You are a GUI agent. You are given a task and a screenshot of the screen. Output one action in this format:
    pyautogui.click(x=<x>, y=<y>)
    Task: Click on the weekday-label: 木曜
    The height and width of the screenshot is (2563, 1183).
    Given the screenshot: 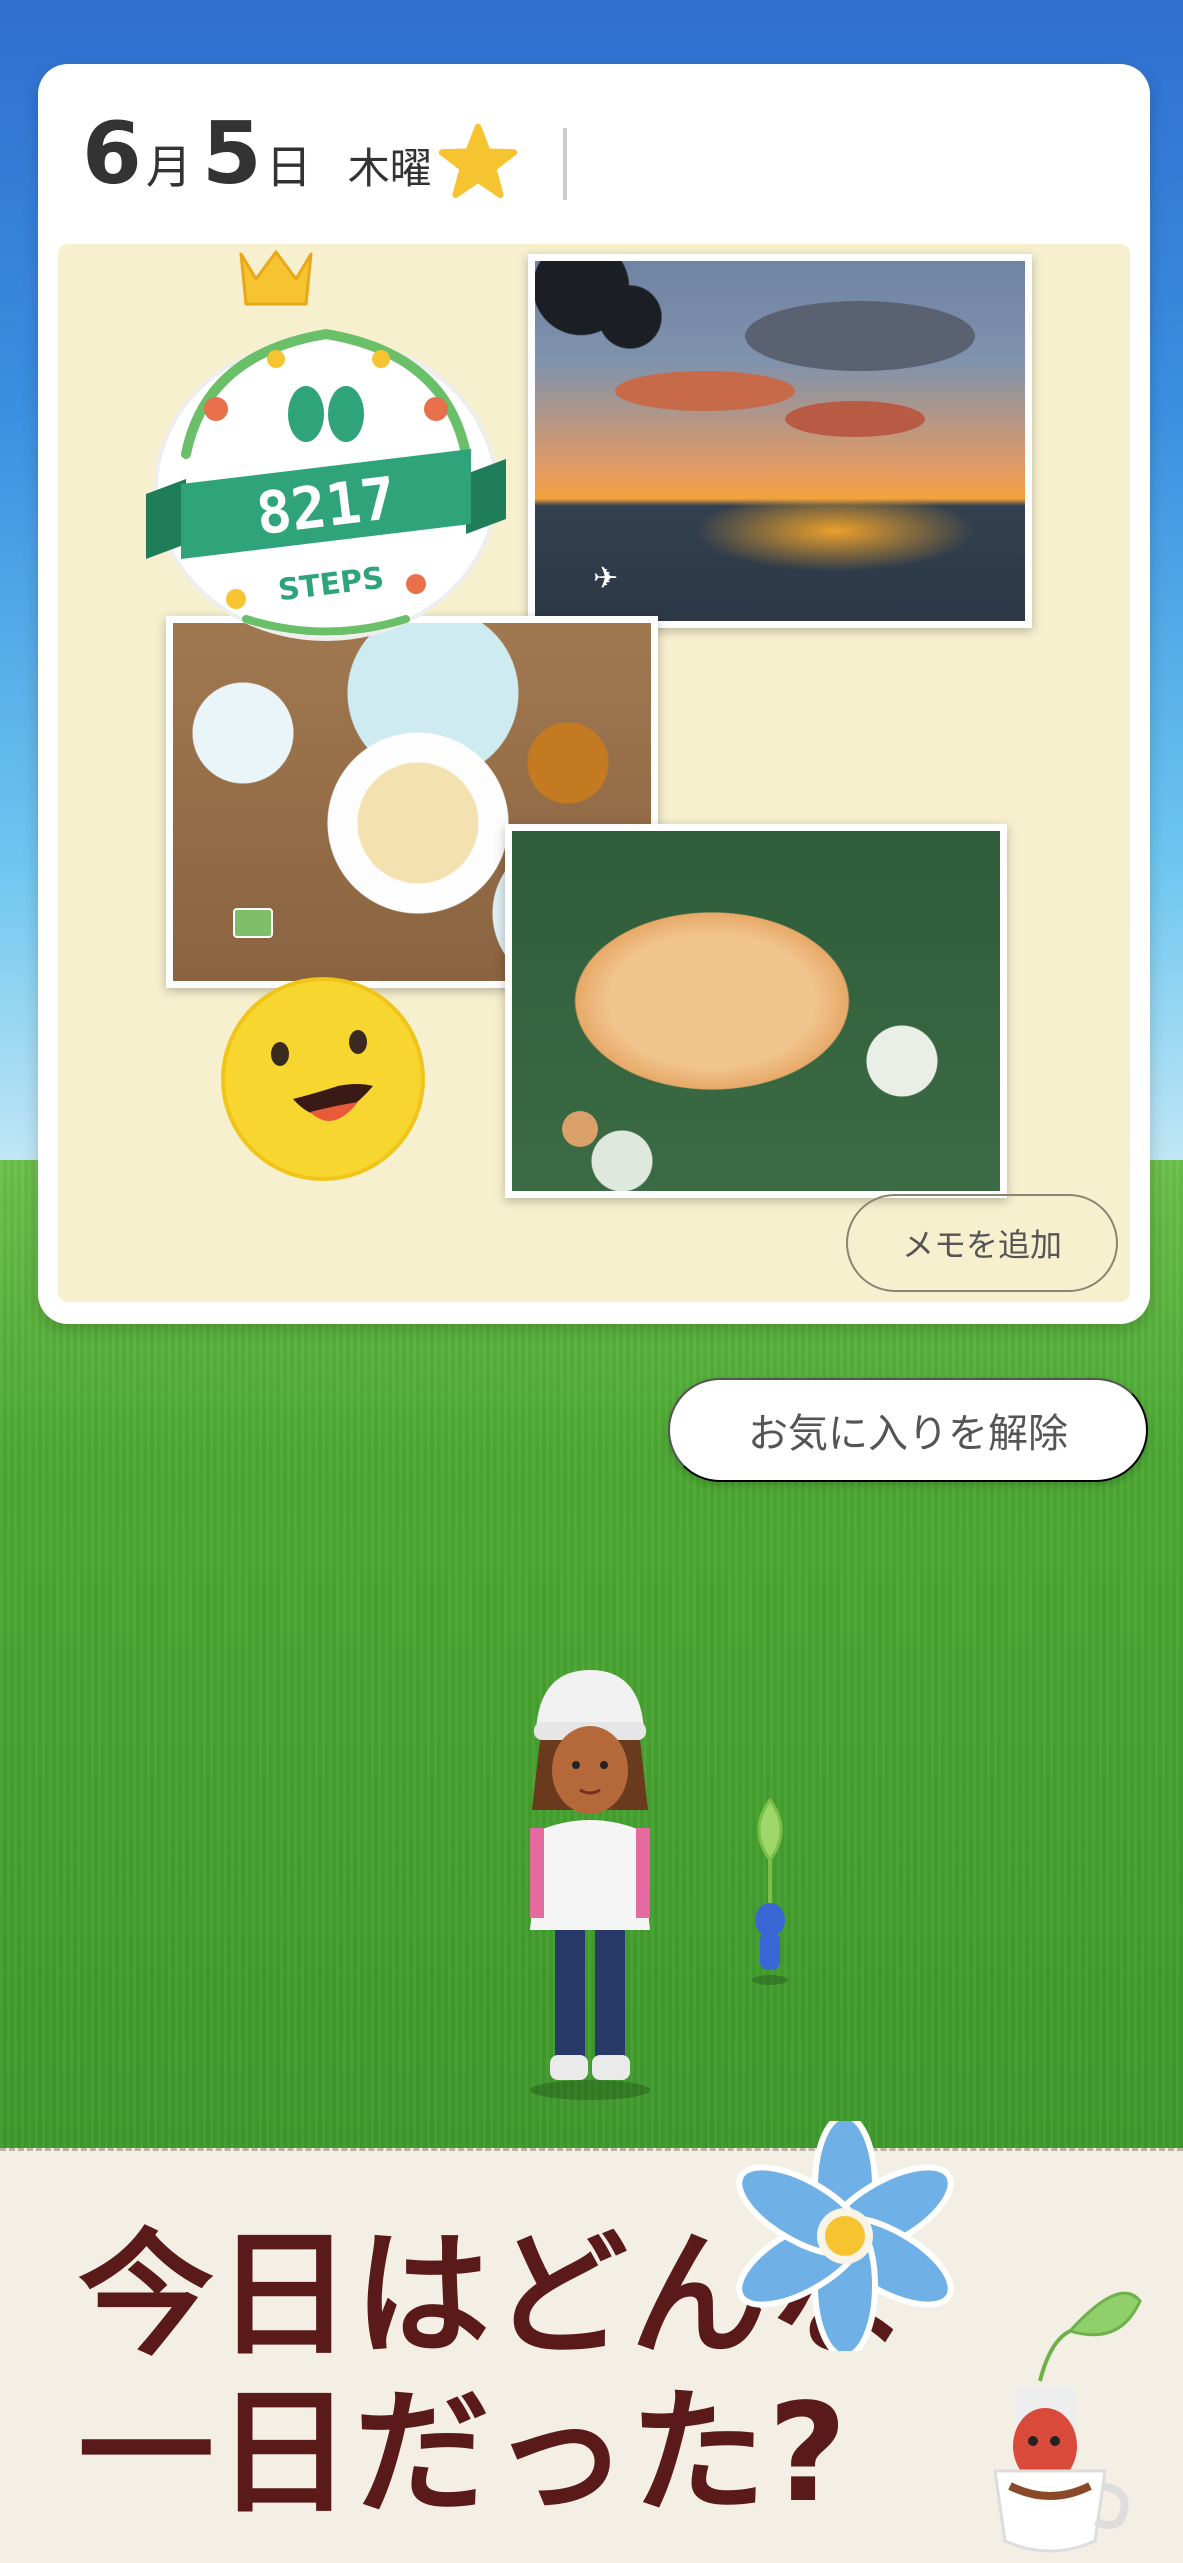 What is the action you would take?
    pyautogui.click(x=389, y=168)
    